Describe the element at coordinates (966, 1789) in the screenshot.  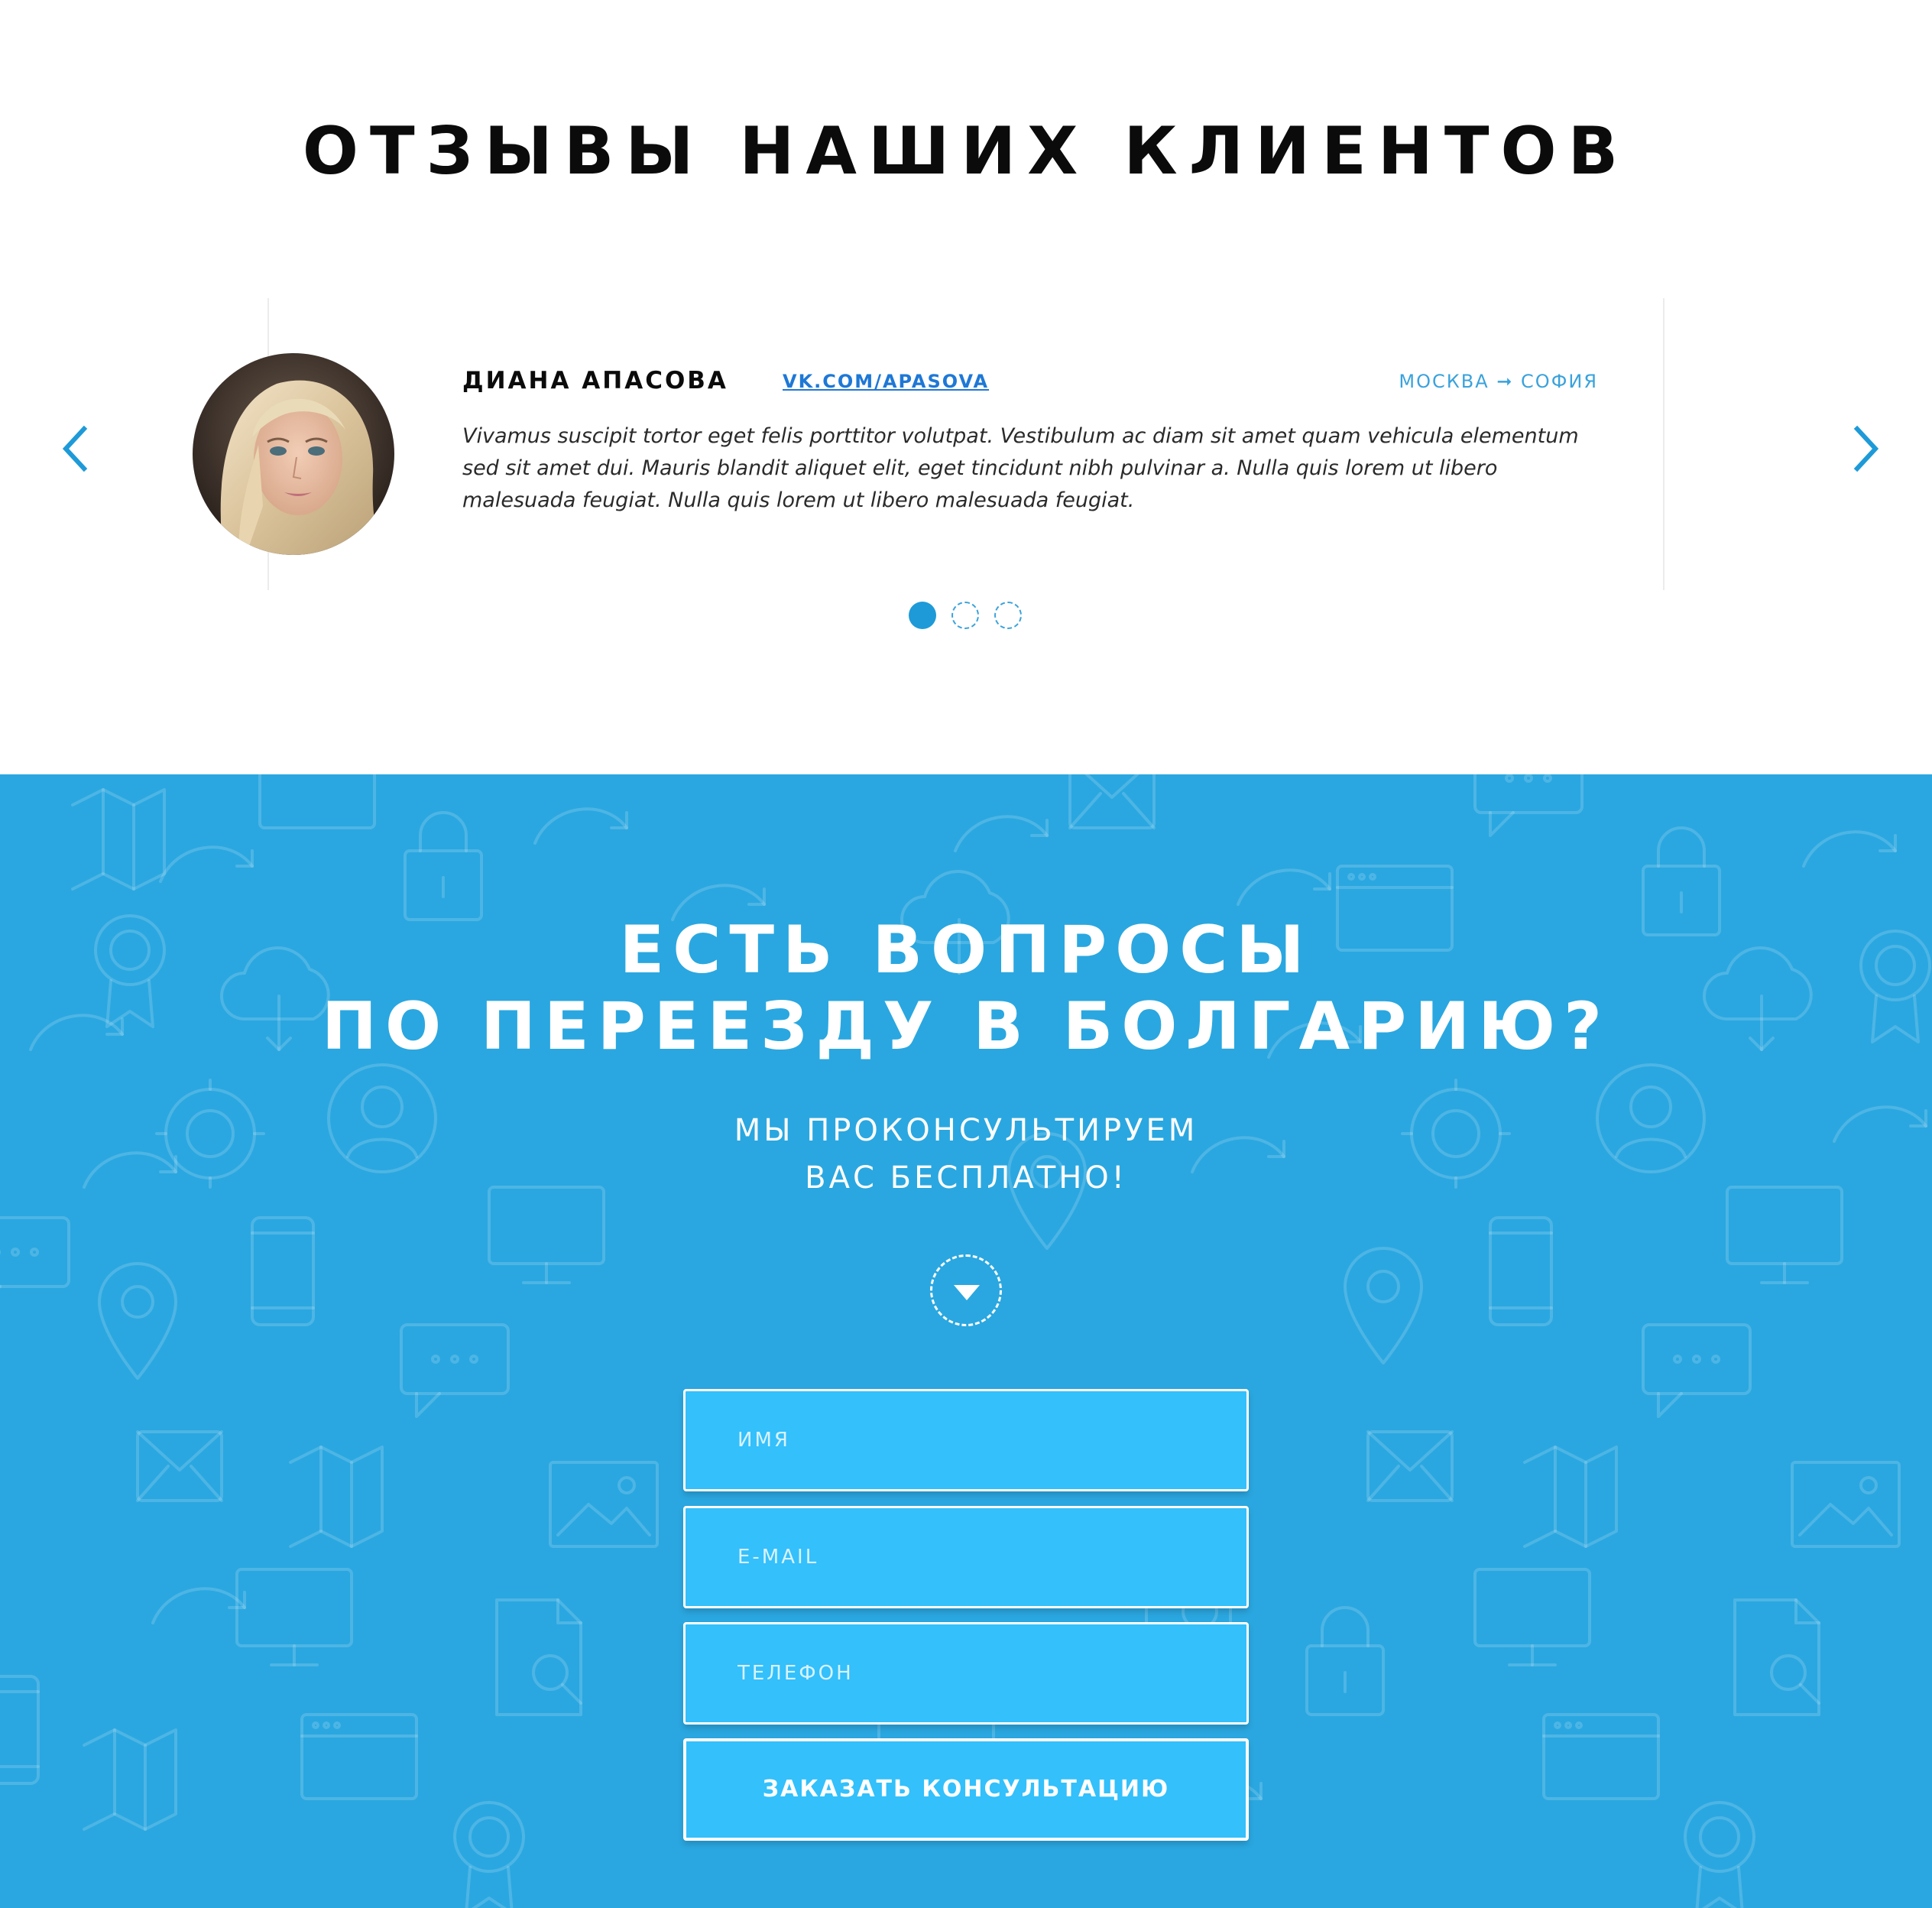
I see `order-consultation-button: ЗАКАЗАТЬ КОНСУЛЬТАЦИЮ` at that location.